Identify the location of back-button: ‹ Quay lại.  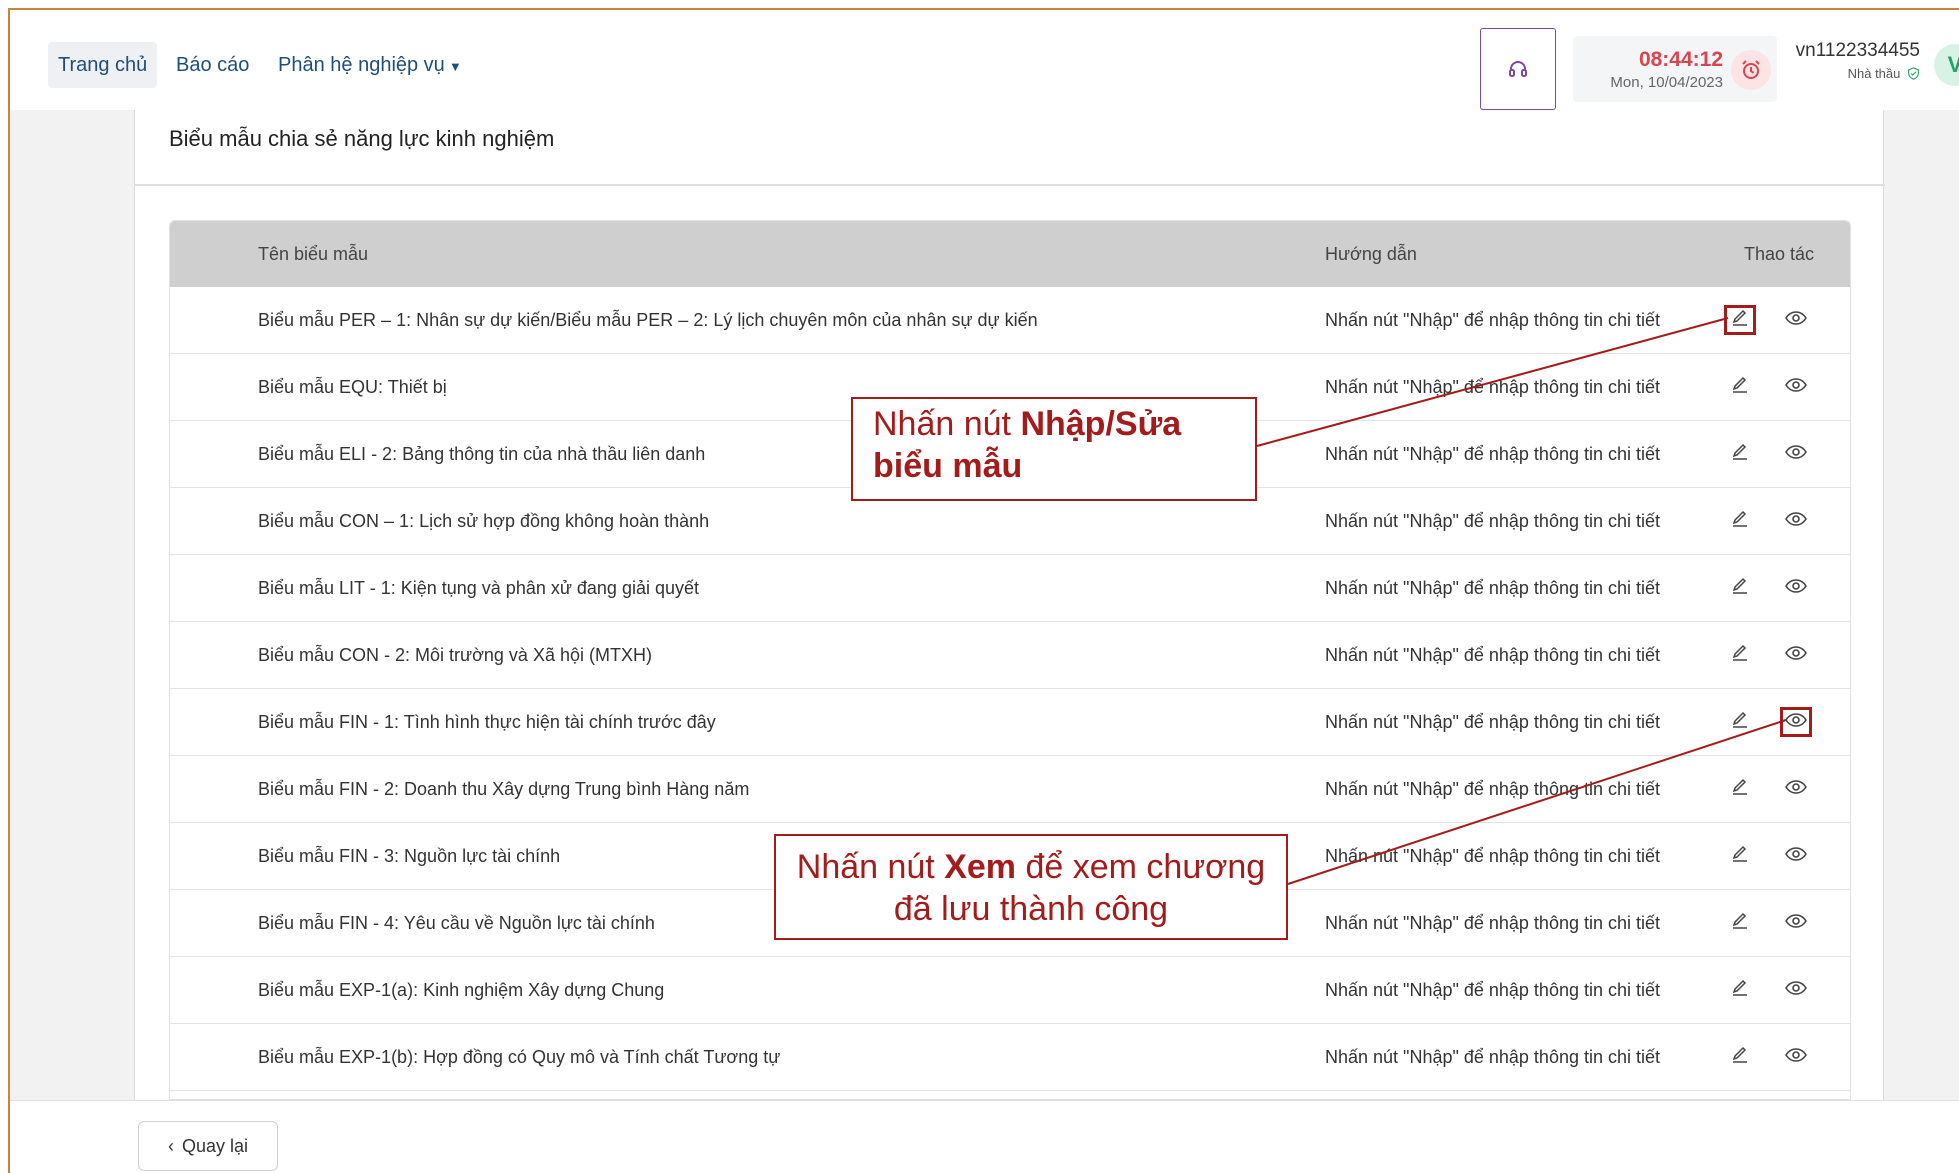
(208, 1146).